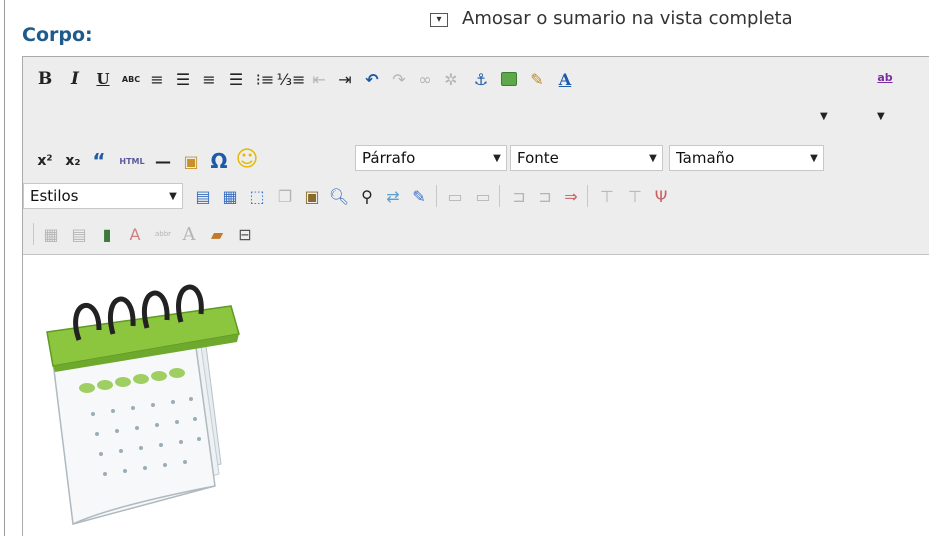 The width and height of the screenshot is (929, 537). I want to click on align-center-icon: ☰, so click(183, 79).